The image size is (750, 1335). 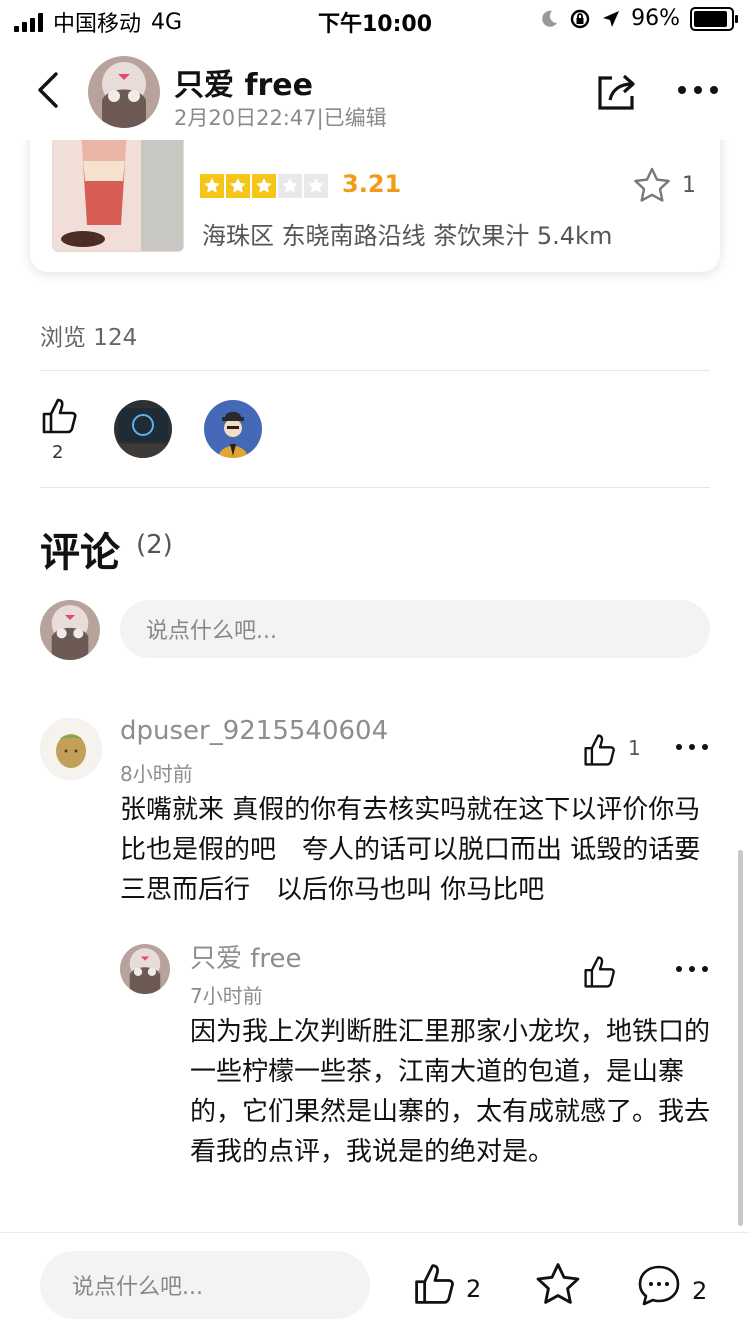 I want to click on comments-count: (2), so click(x=154, y=545).